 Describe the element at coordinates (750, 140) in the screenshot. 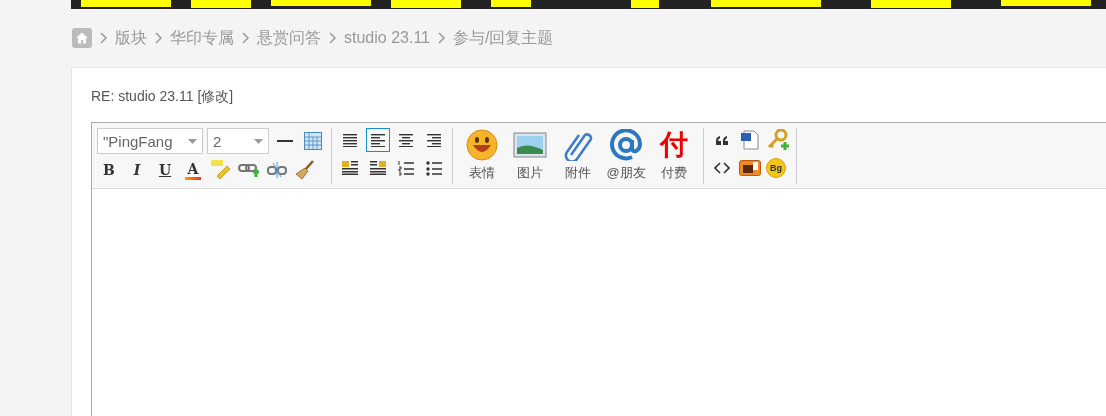

I see `document-icon` at that location.